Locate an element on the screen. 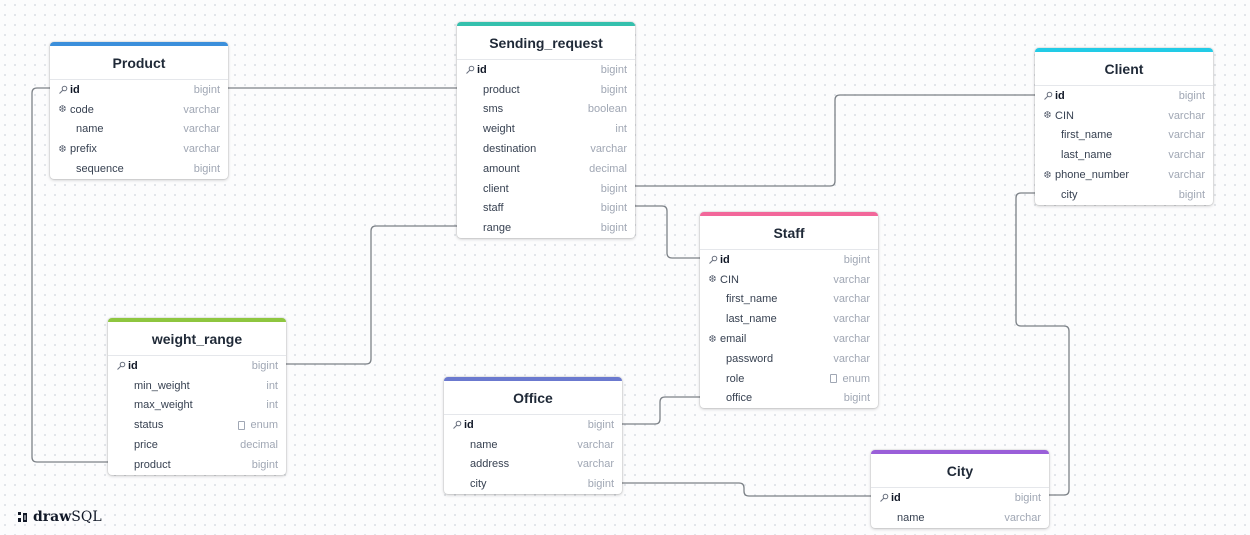 The image size is (1250, 535). table-title: Office is located at coordinates (533, 398).